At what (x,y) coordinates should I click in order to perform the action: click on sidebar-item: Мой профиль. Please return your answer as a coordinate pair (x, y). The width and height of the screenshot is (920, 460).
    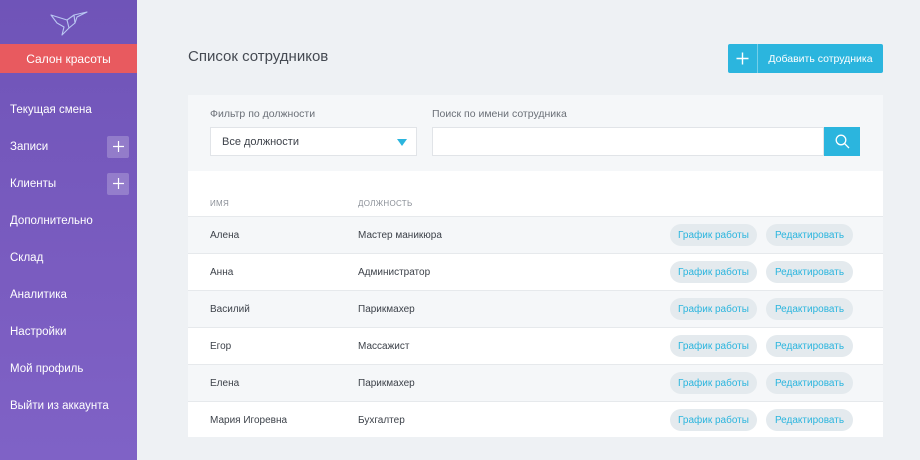
    Looking at the image, I should click on (68, 368).